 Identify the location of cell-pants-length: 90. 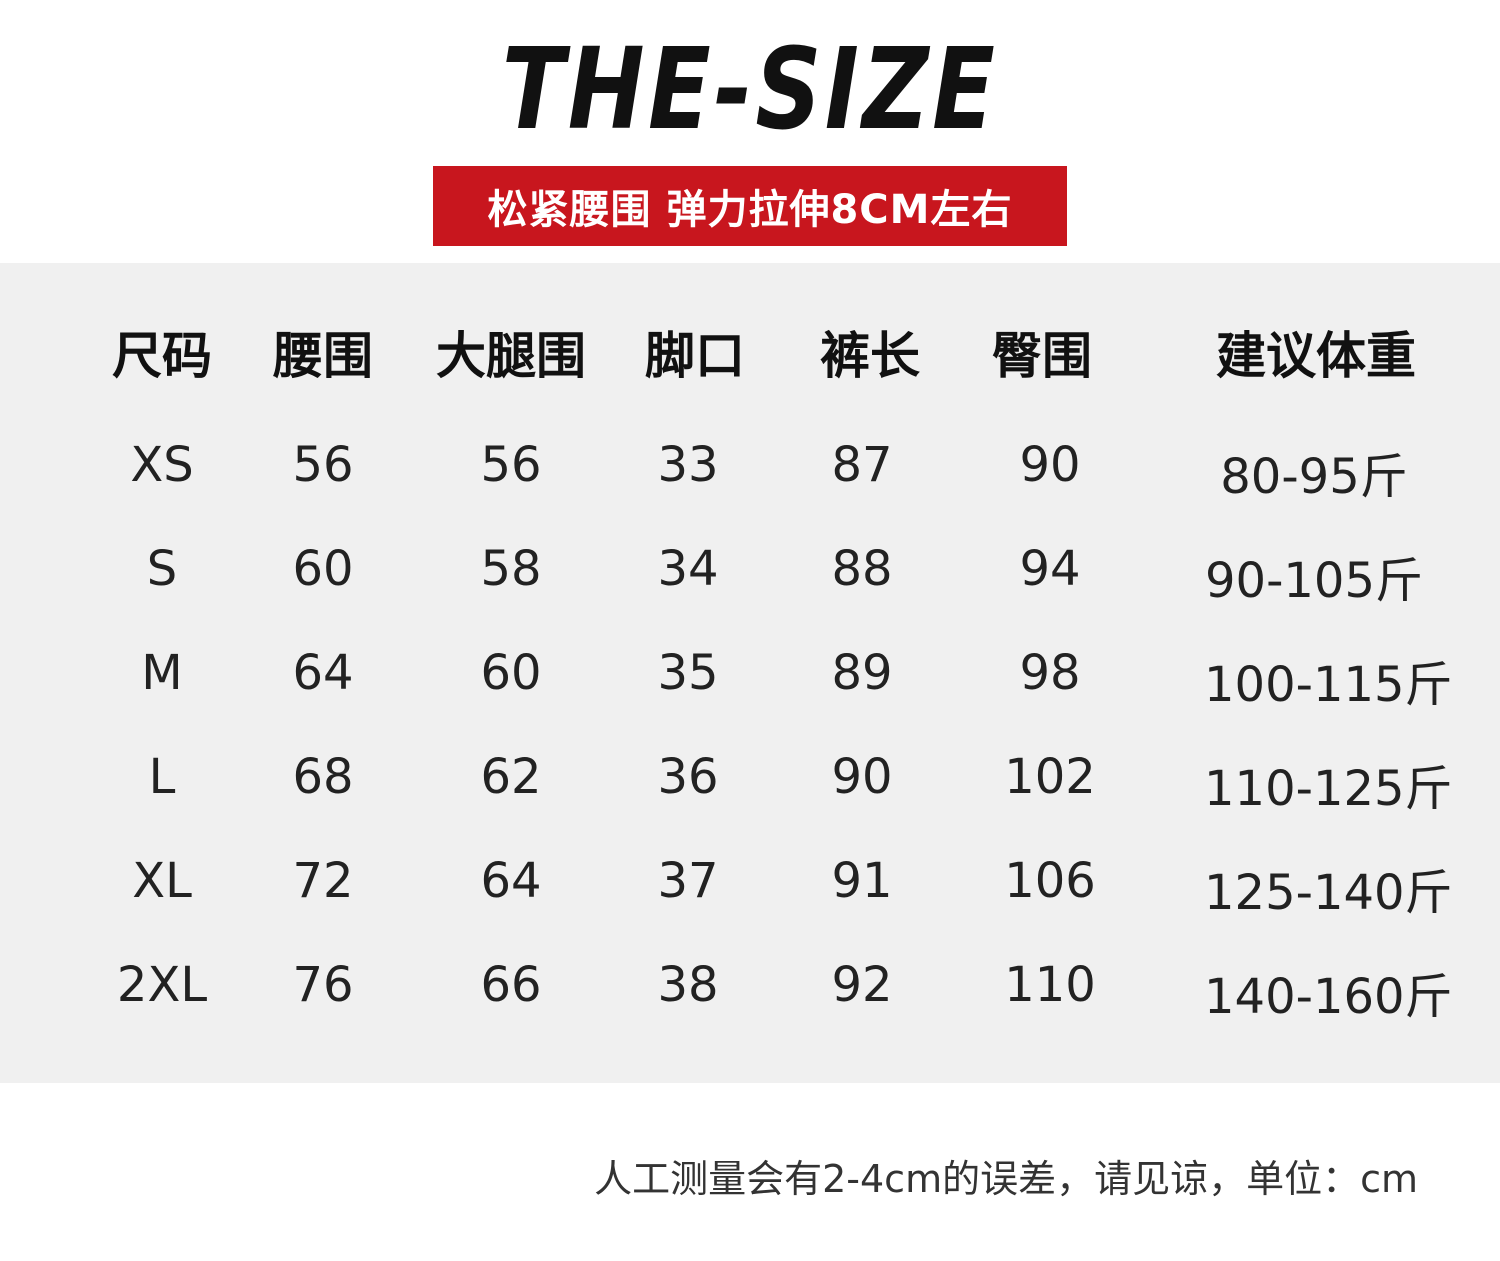
(862, 777).